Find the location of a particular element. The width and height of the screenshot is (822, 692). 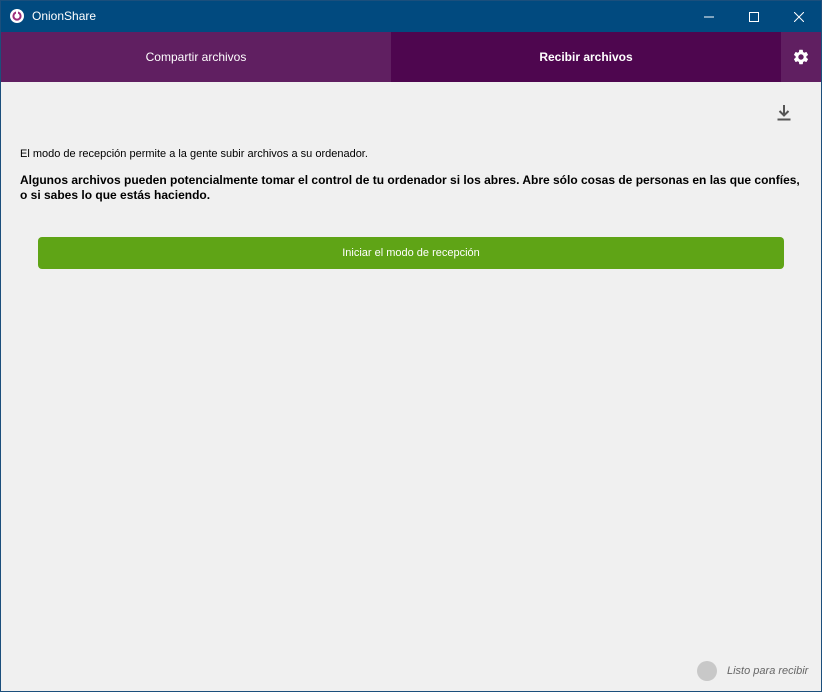

status-dot-icon is located at coordinates (707, 671).